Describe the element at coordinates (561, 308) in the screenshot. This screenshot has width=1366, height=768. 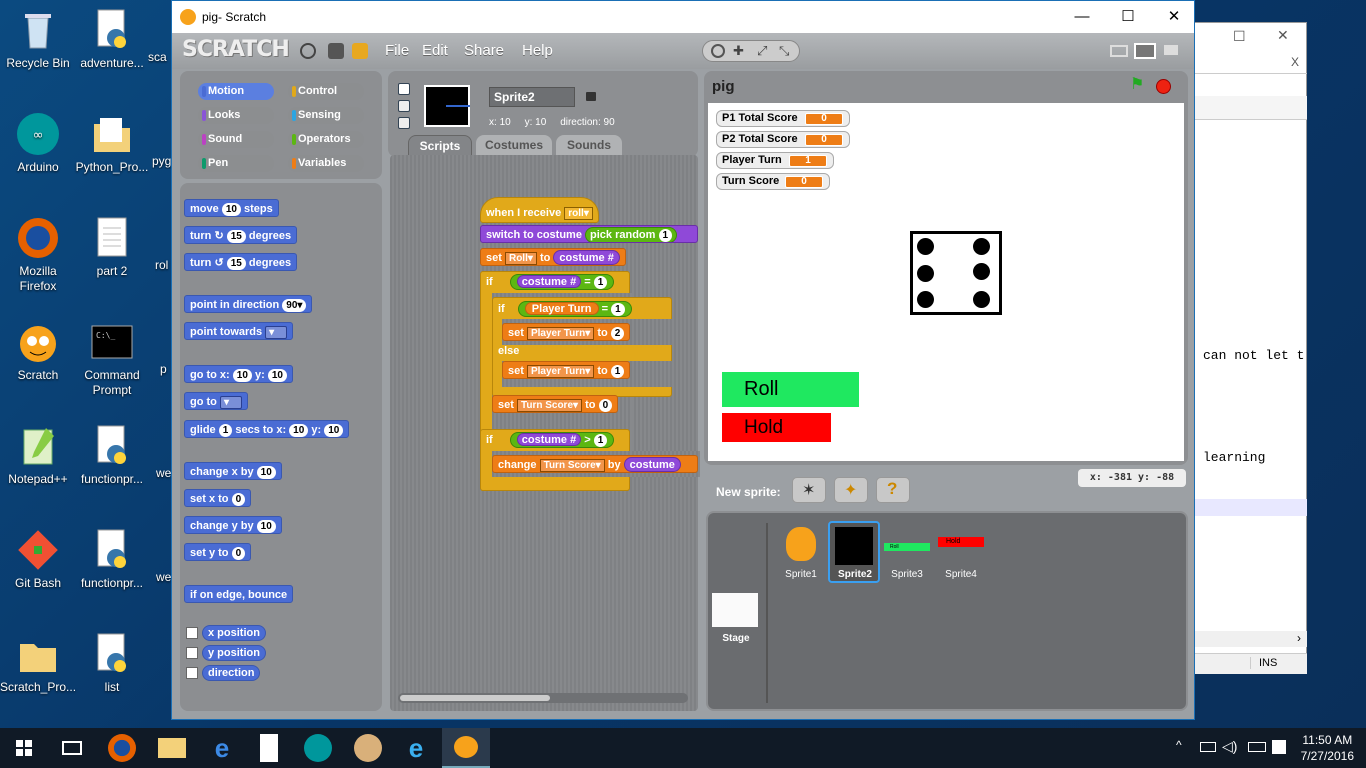
I see `reporter-player-turn: Player Turn` at that location.